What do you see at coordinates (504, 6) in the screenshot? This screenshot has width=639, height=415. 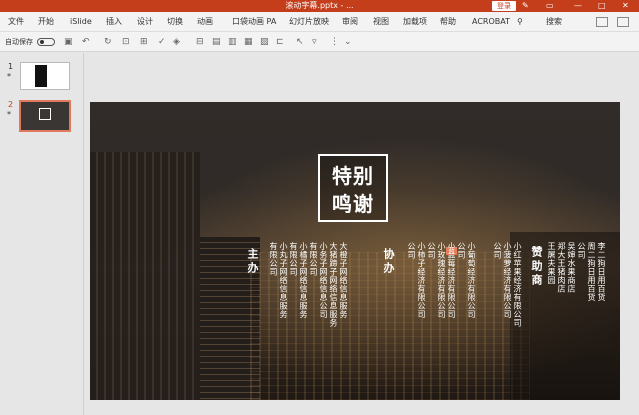 I see `login-button: 登录` at bounding box center [504, 6].